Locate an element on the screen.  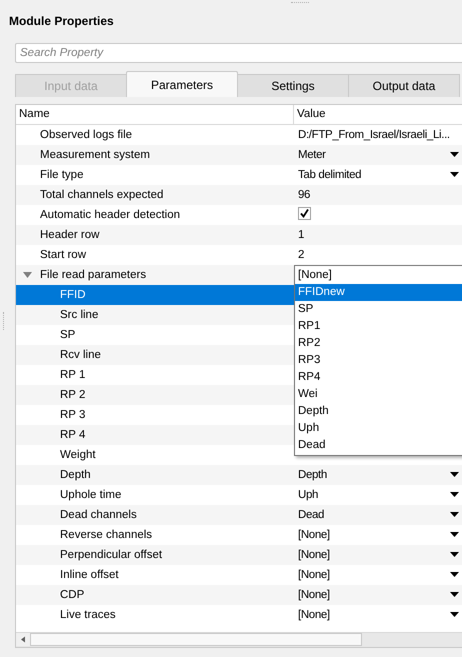
tab: Output data is located at coordinates (404, 85).